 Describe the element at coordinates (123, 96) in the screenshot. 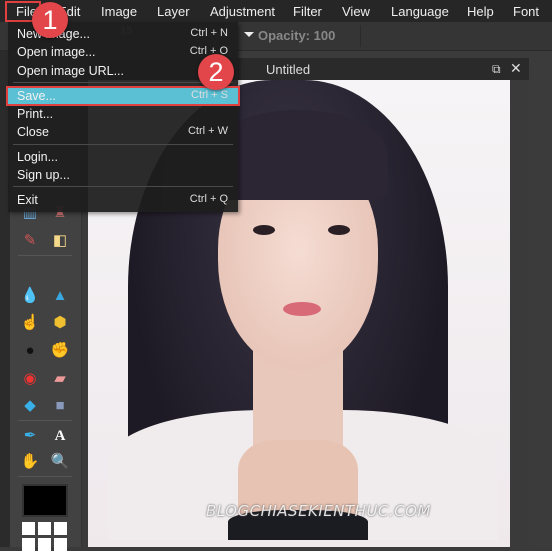

I see `menu-item-save: Save... Ctrl + S` at that location.